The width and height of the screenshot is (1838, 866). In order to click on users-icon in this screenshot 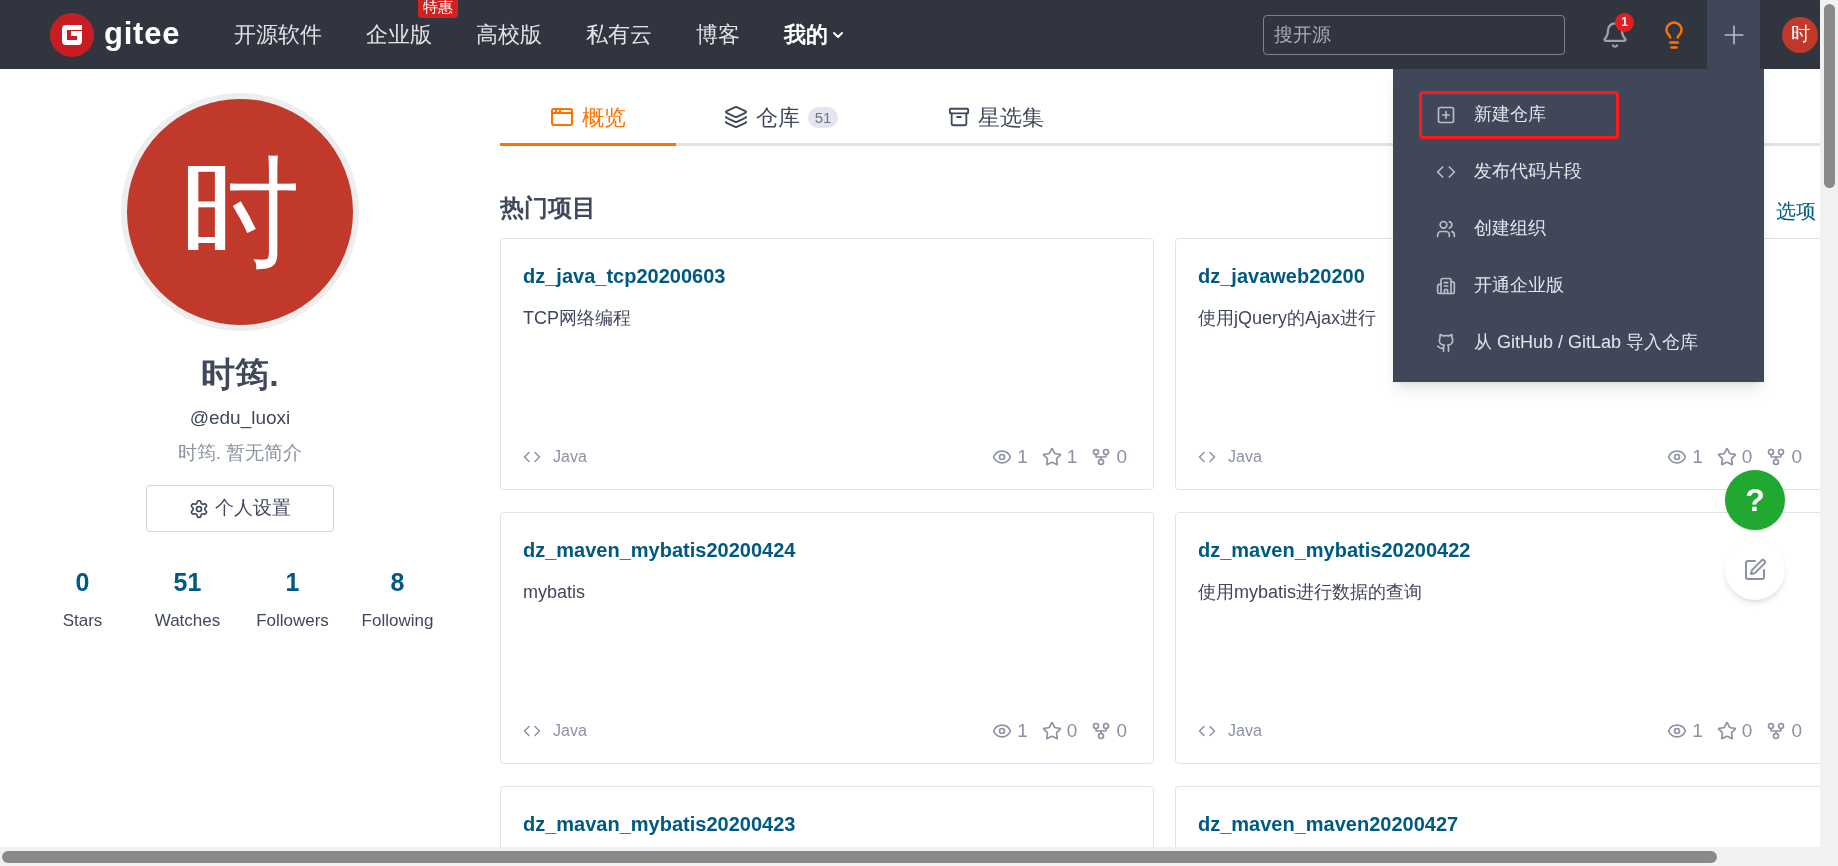, I will do `click(1446, 228)`.